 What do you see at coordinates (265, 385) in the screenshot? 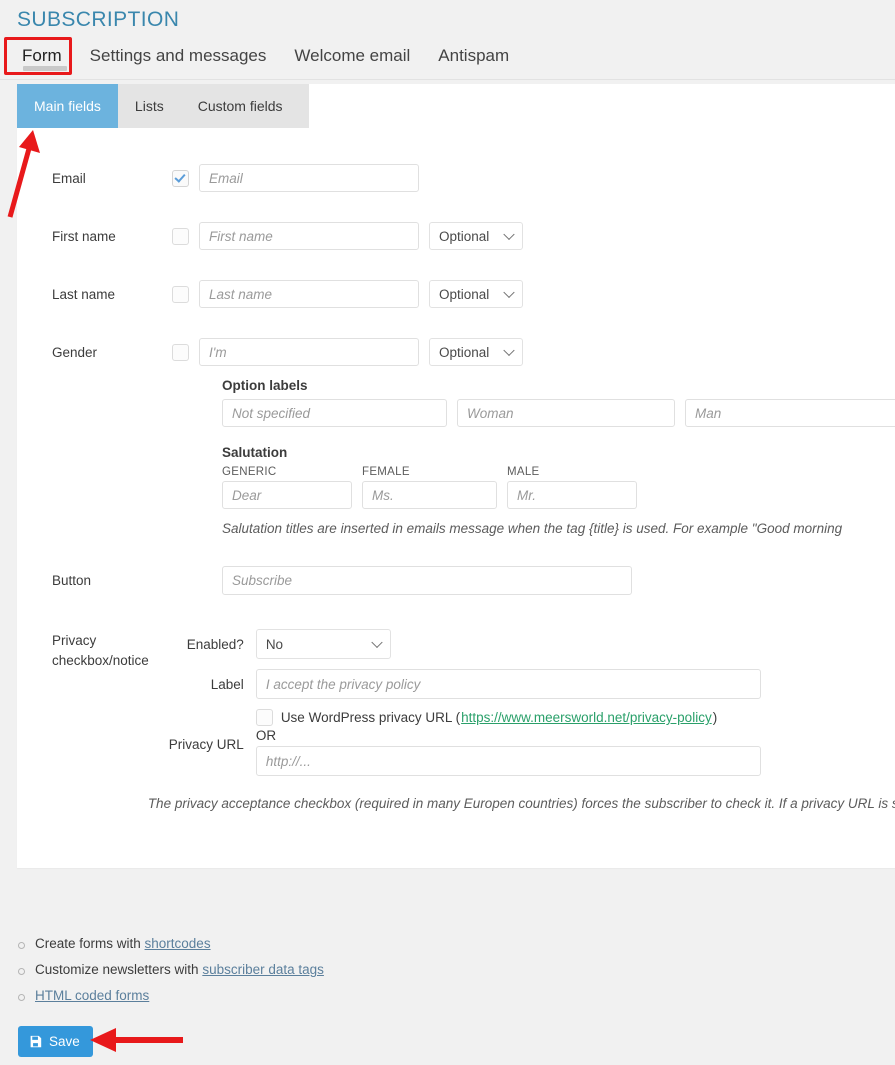
I see `option-labels-title: Option labels` at bounding box center [265, 385].